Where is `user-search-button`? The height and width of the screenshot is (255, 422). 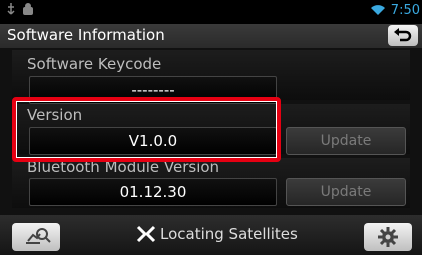
user-search-button is located at coordinates (36, 237).